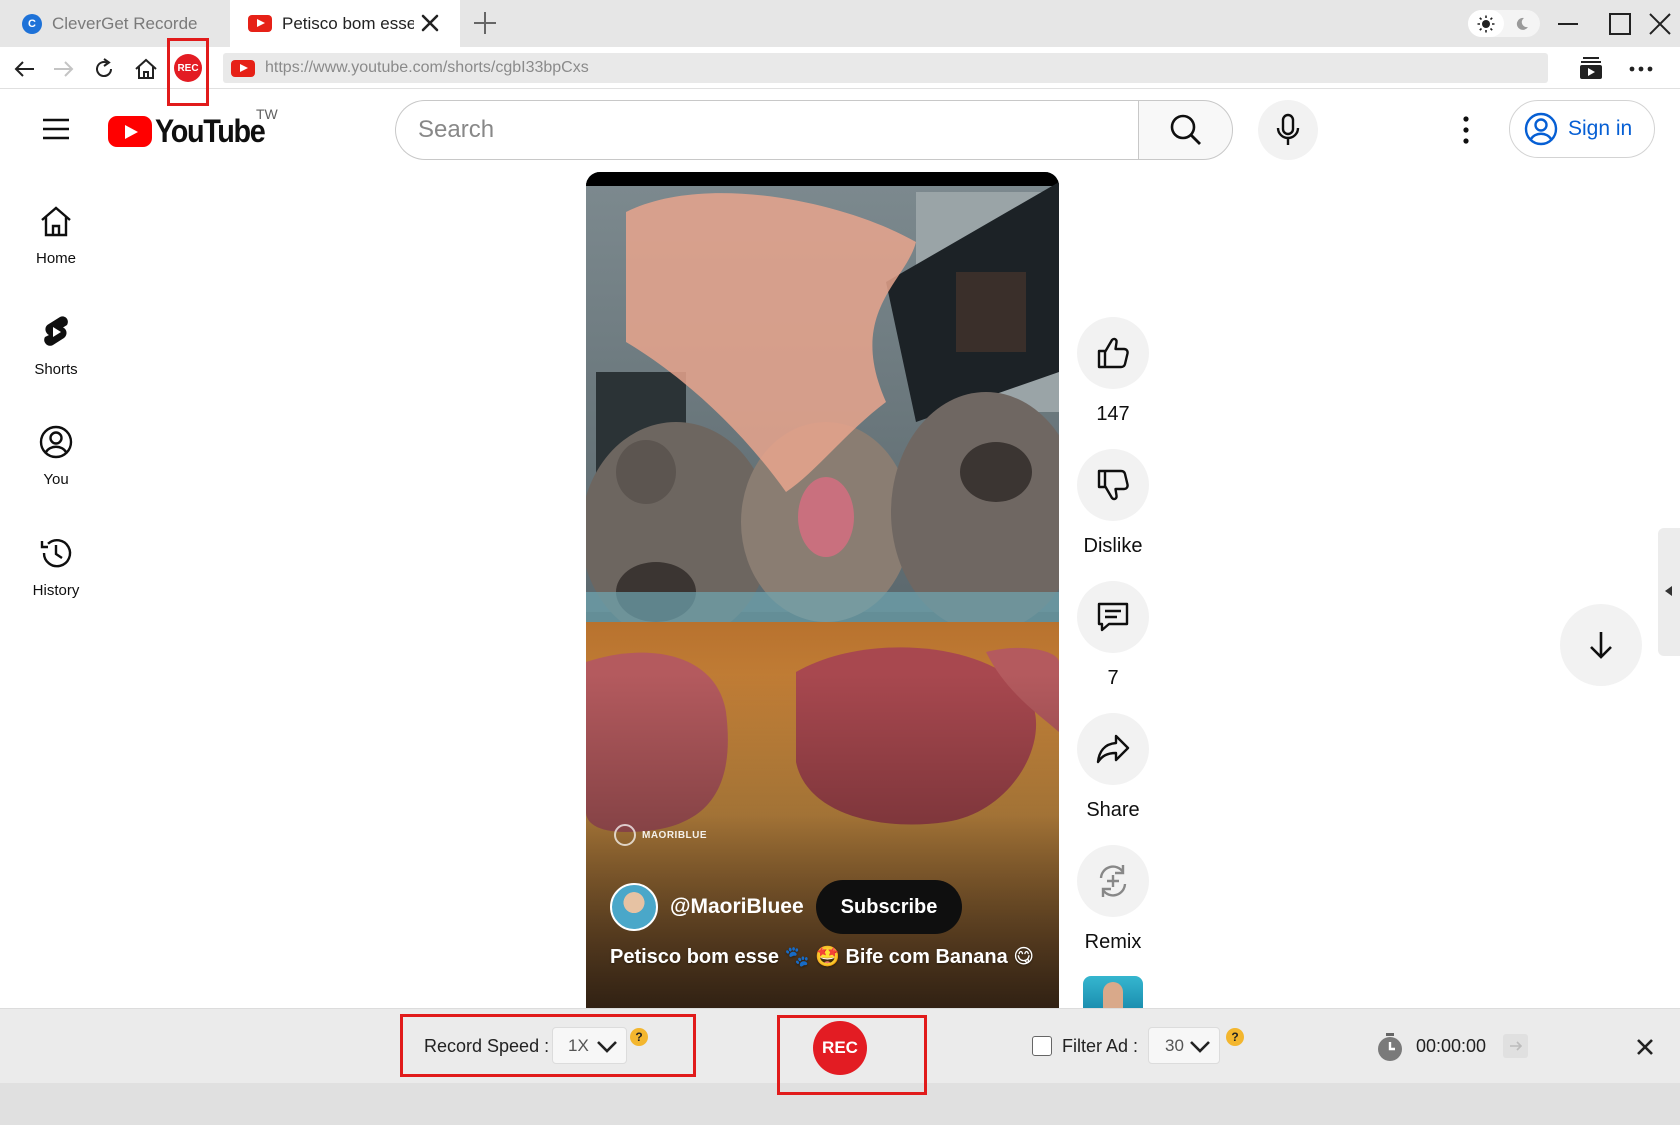 The image size is (1680, 1125). Describe the element at coordinates (56, 580) in the screenshot. I see `nav-item-history: History` at that location.